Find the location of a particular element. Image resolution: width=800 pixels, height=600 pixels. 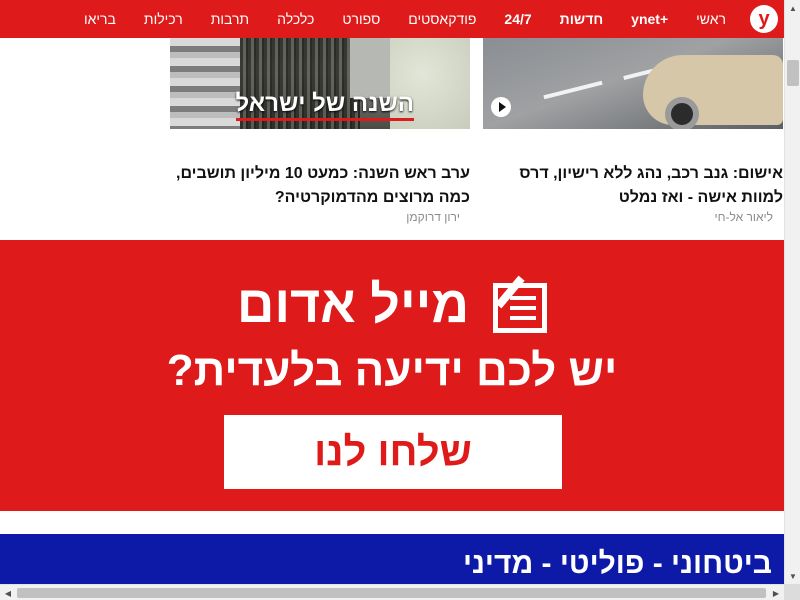

nav-item-economy: כלכלה is located at coordinates (295, 19).